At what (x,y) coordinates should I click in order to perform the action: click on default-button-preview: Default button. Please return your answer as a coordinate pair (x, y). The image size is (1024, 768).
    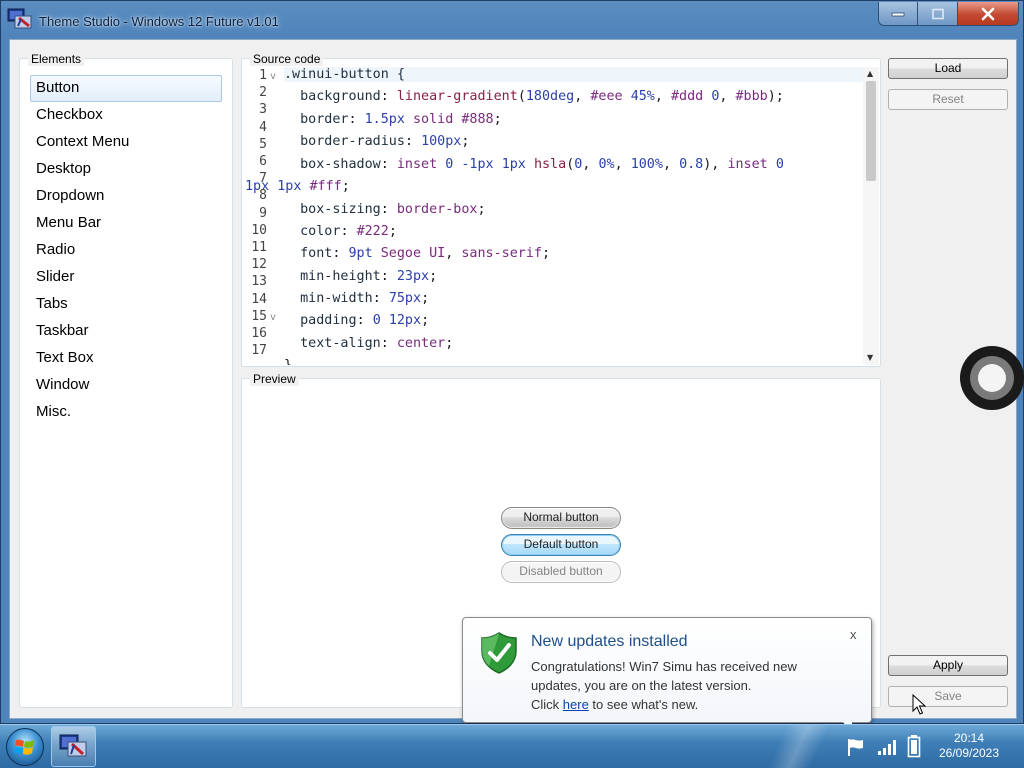
    Looking at the image, I should click on (561, 545).